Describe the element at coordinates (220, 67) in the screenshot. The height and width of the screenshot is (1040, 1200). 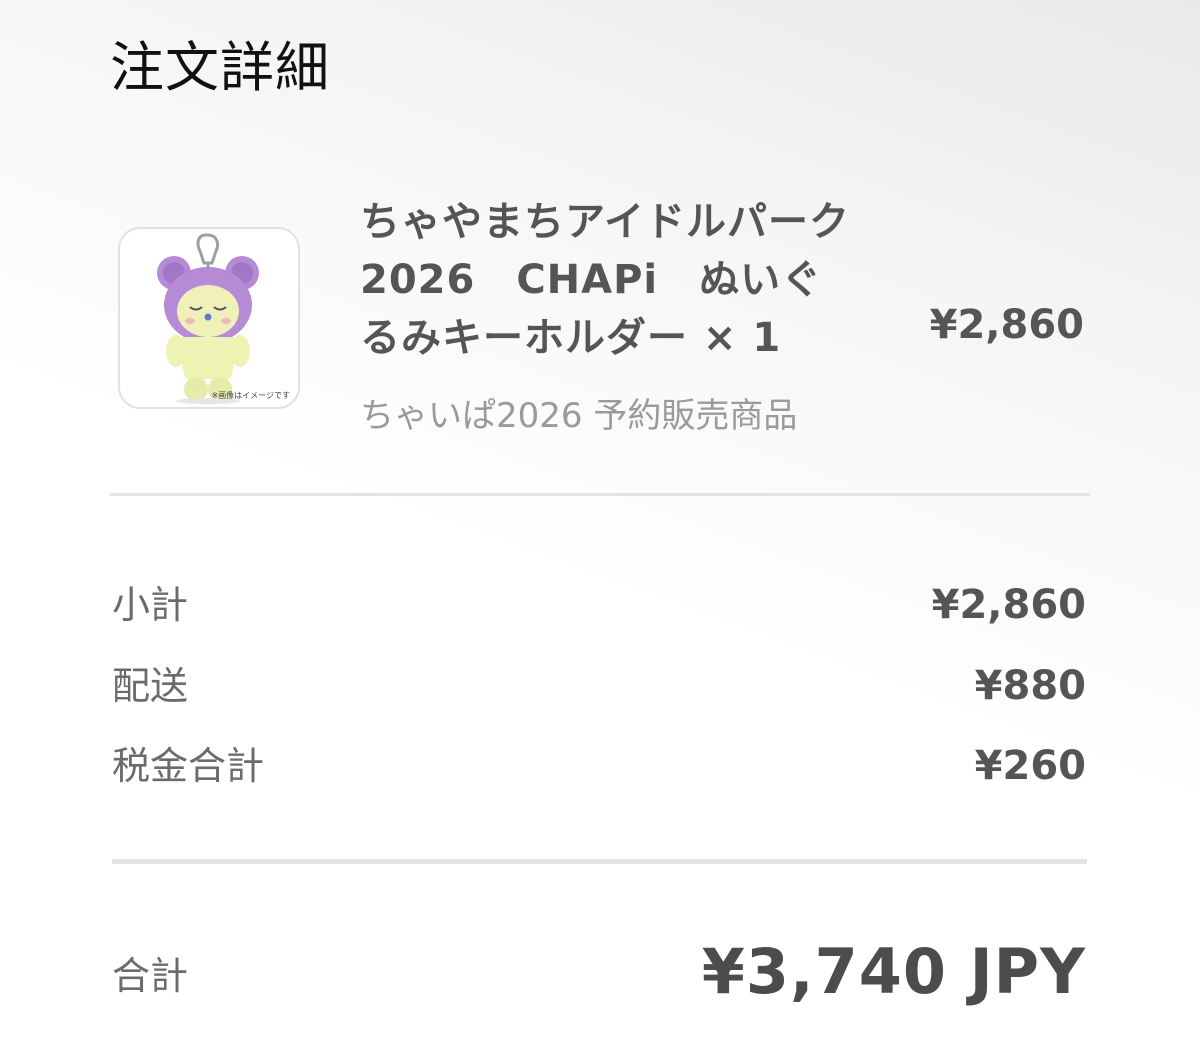
I see `page-title: 注文詳細` at that location.